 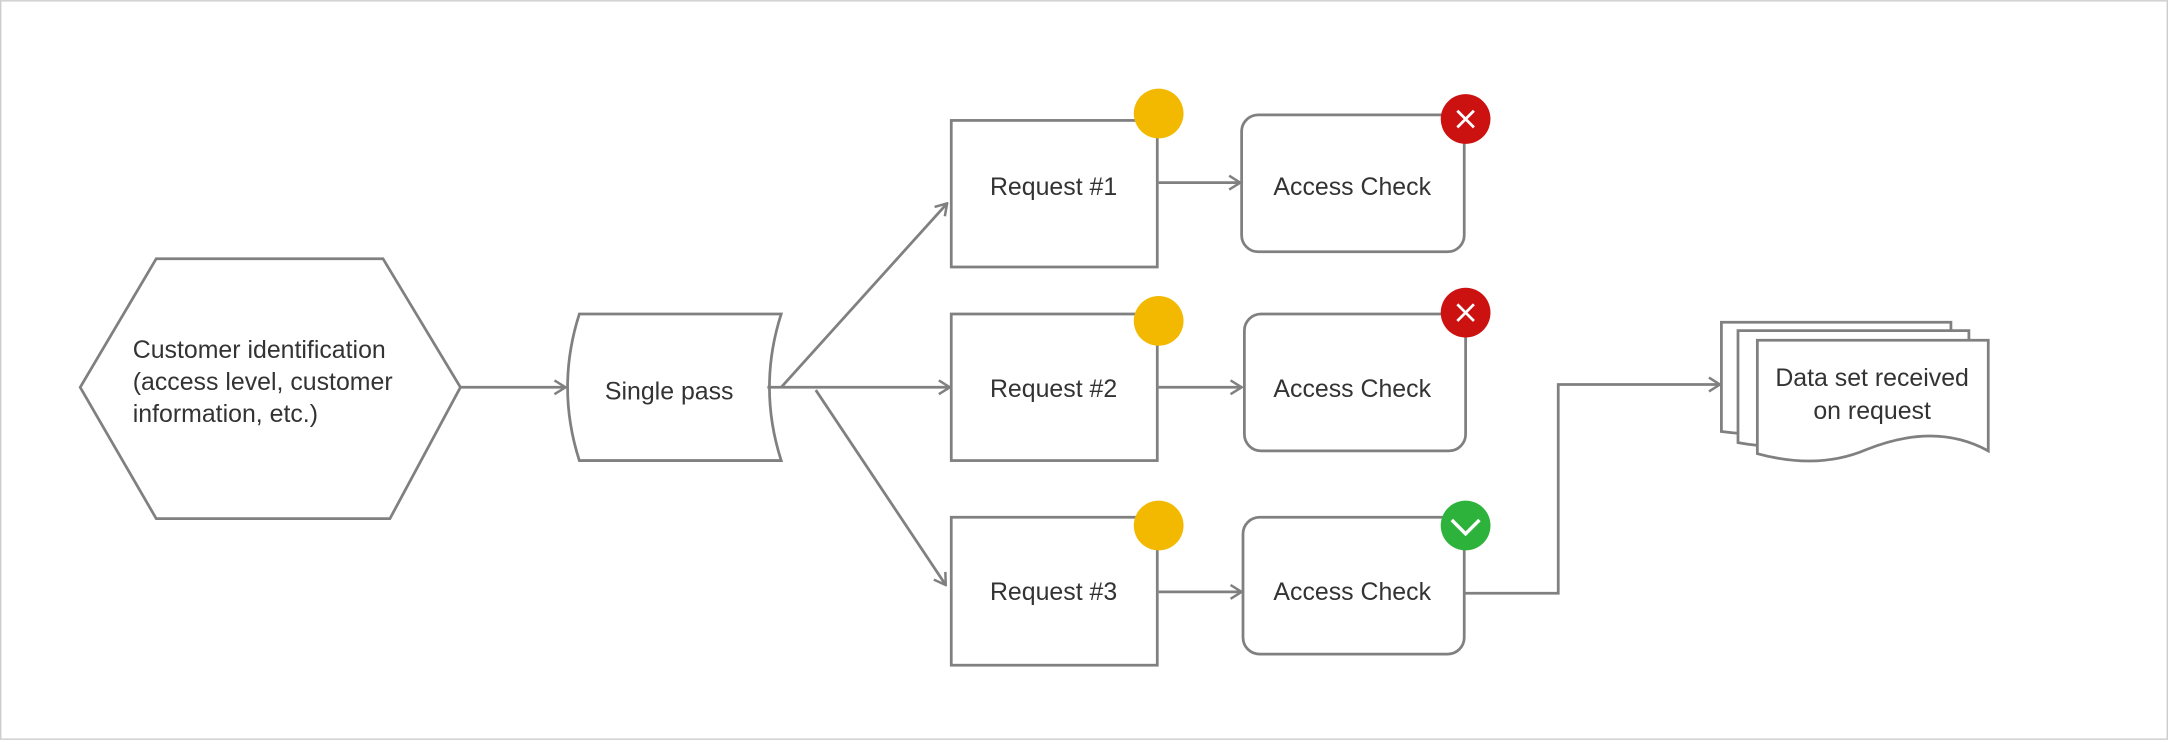 I want to click on request-label: Request #3, so click(x=1053, y=592).